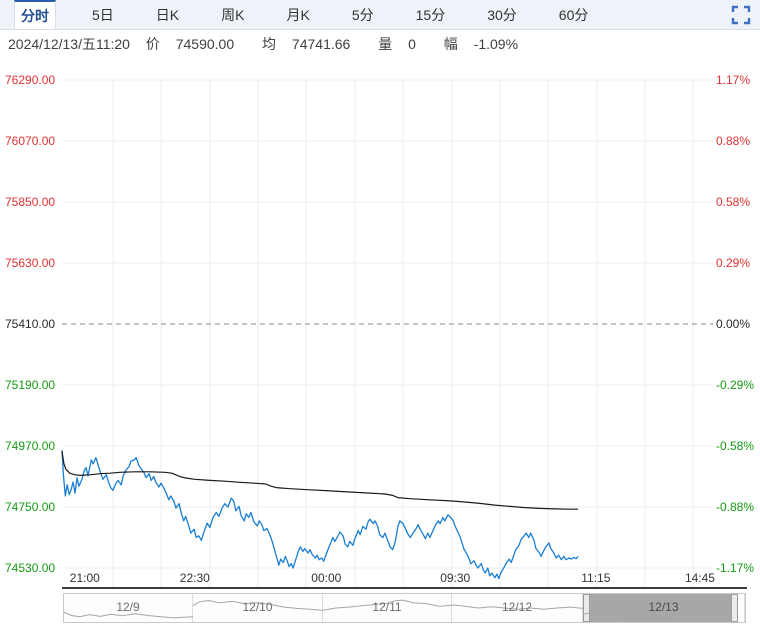  I want to click on navigator-date-label: 12/9, so click(128, 607).